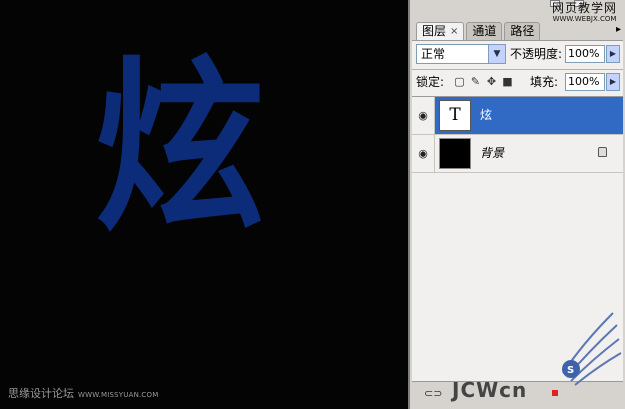 The height and width of the screenshot is (409, 625). I want to click on tab-channels-label: 通道, so click(484, 31).